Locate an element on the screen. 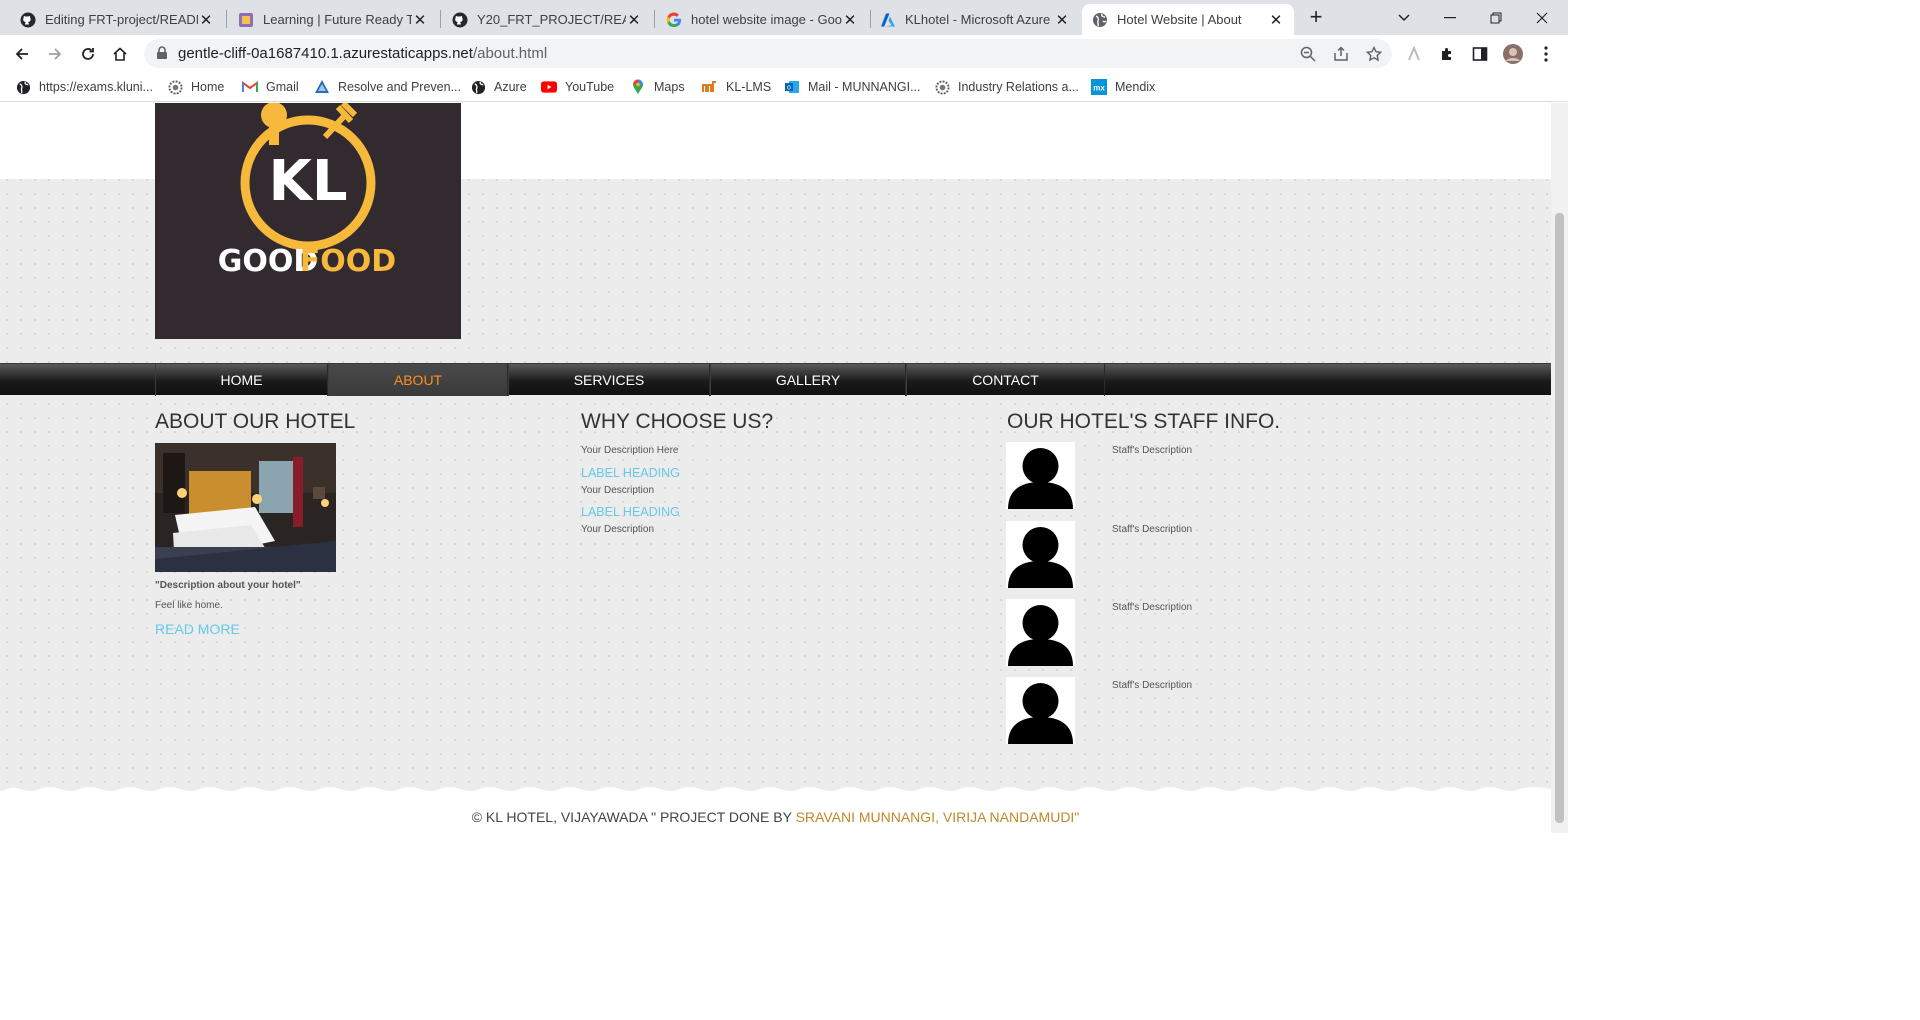 This screenshot has height=1020, width=1920. svg-text: o is located at coordinates (789, 88).